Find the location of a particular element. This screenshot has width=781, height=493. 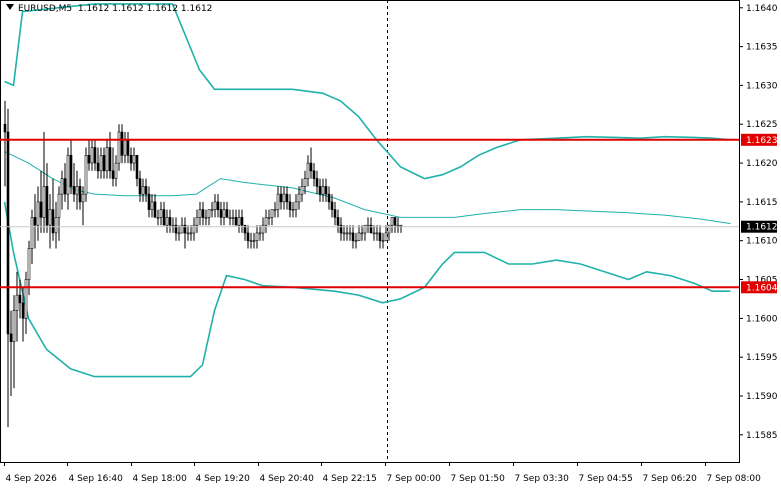

ohlc-values: 1.1612 1.1612 1.1612 1.1612 is located at coordinates (145, 9).